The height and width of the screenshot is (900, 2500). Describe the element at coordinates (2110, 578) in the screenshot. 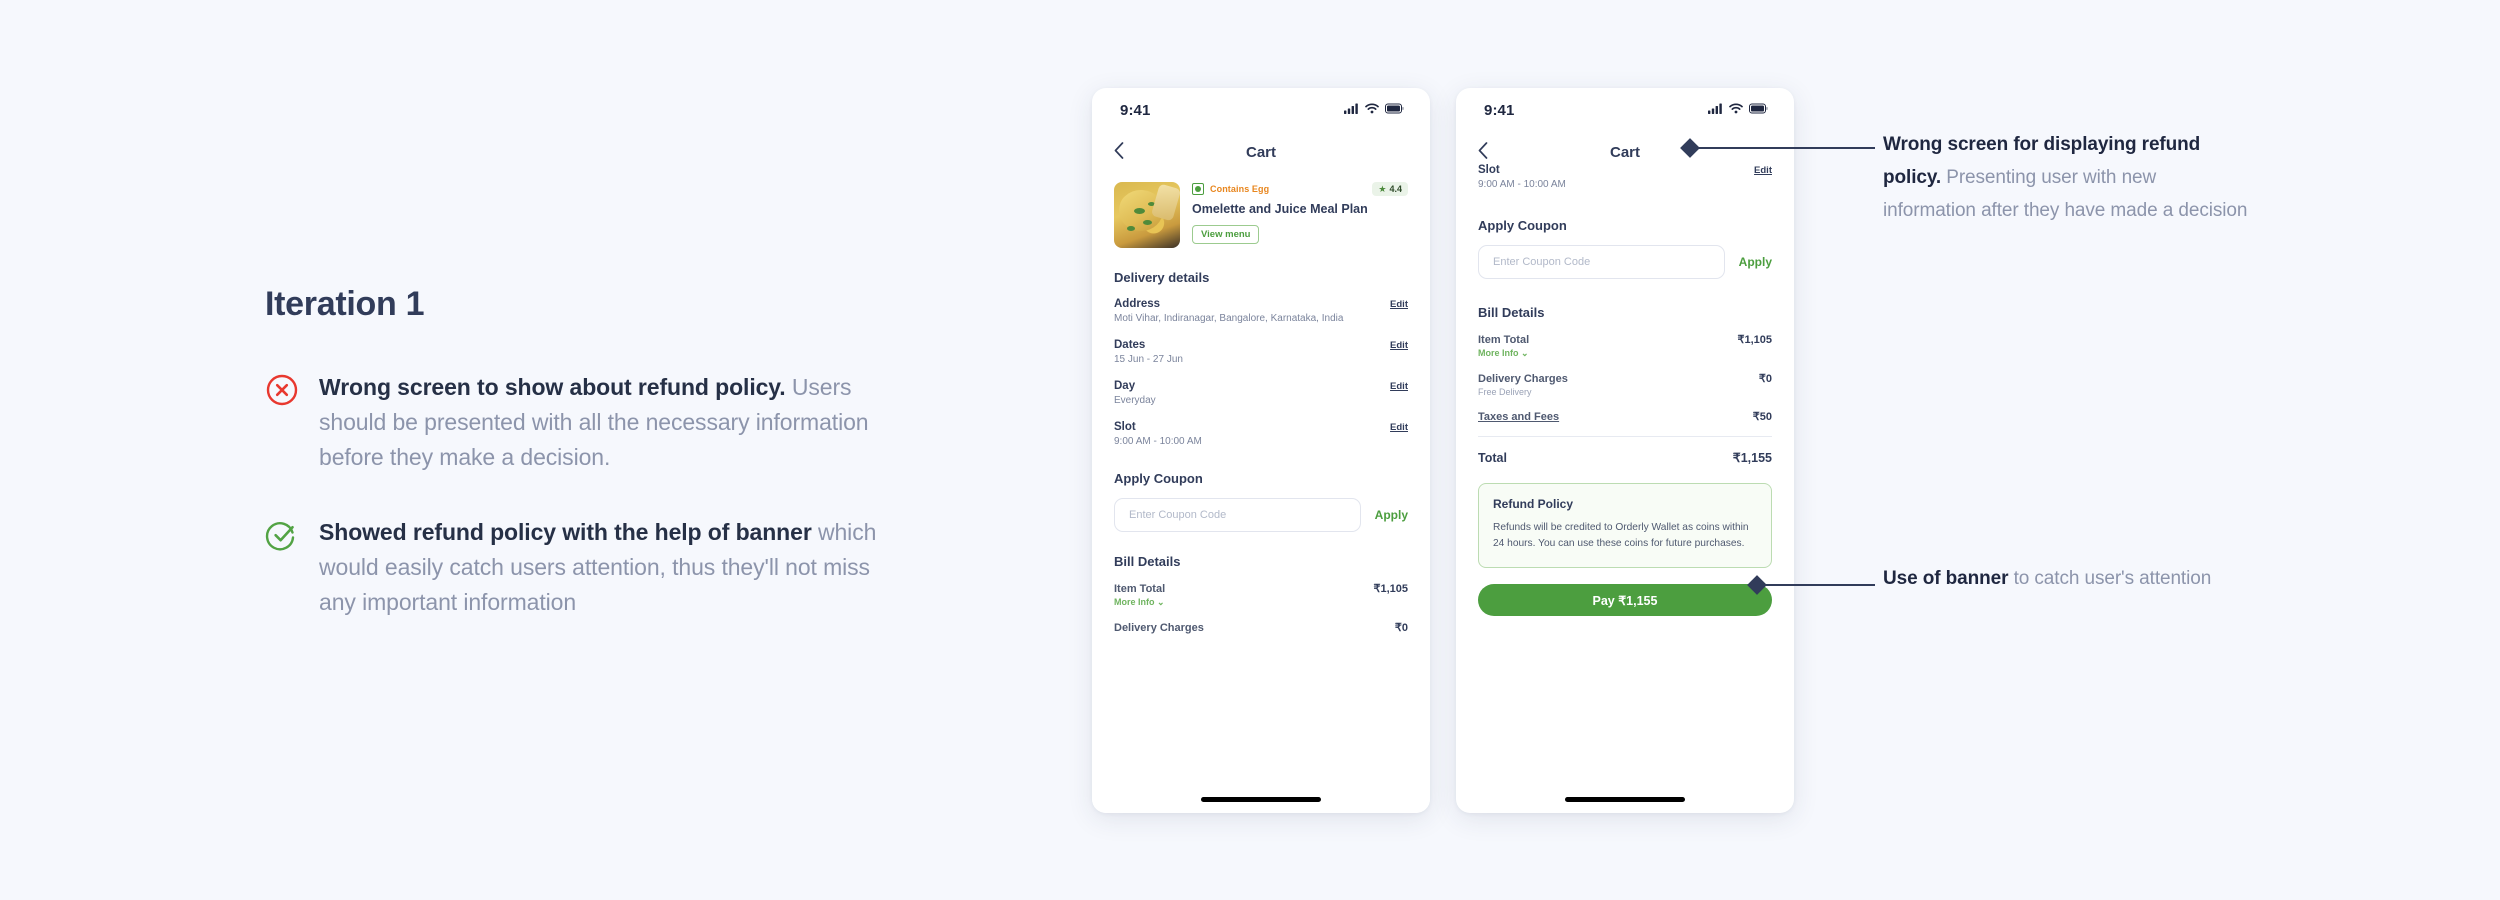

I see `annotation-rest: to catch user's attention` at that location.